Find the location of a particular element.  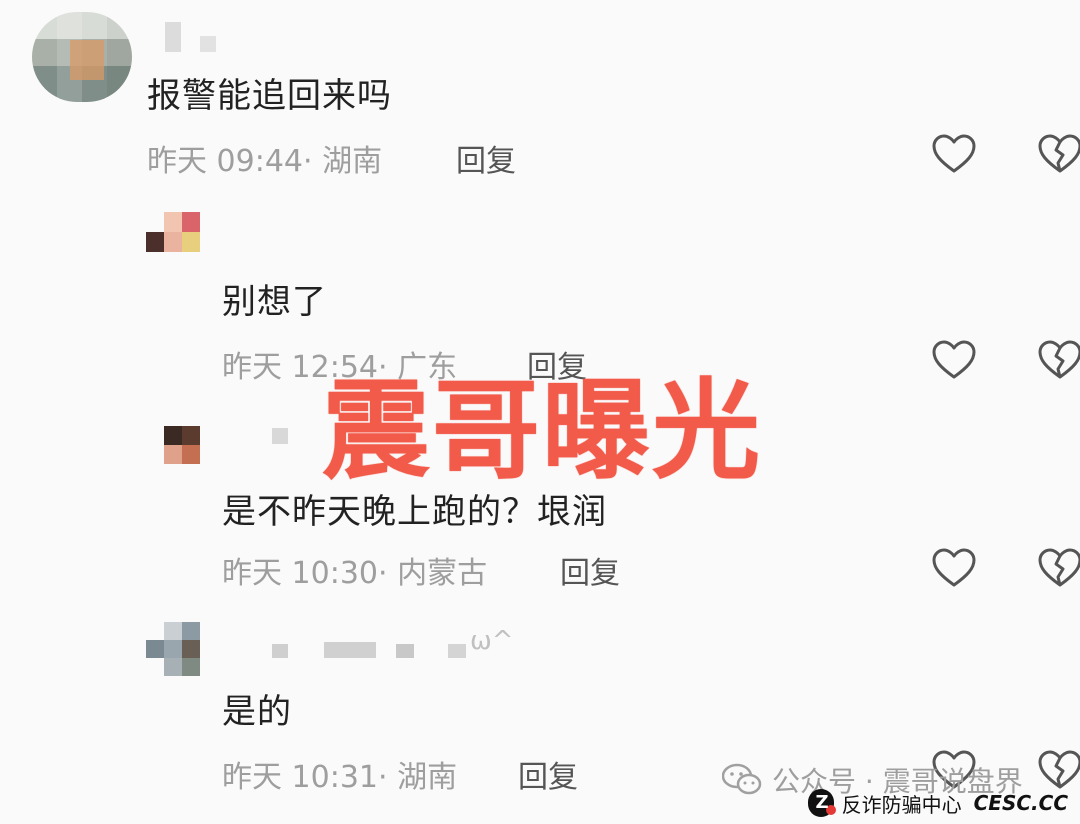

logo-text: 反诈防骗中心 is located at coordinates (901, 804).